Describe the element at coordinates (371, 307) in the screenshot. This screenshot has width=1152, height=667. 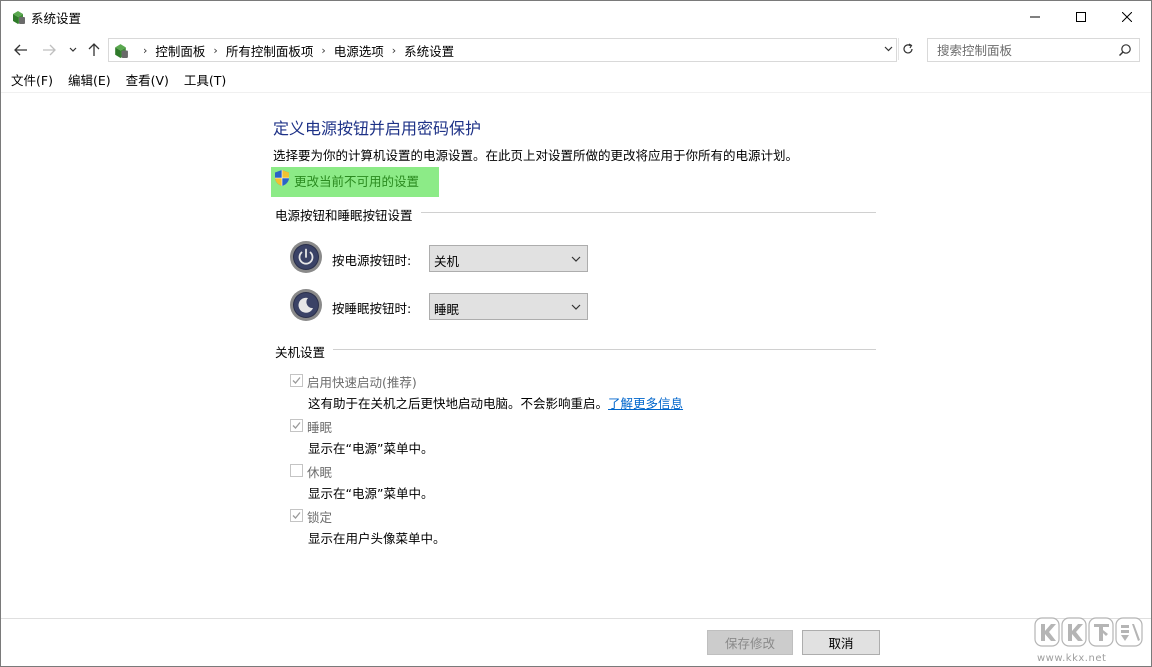
I see `sleep-button-label: 按睡眠按钮时:` at that location.